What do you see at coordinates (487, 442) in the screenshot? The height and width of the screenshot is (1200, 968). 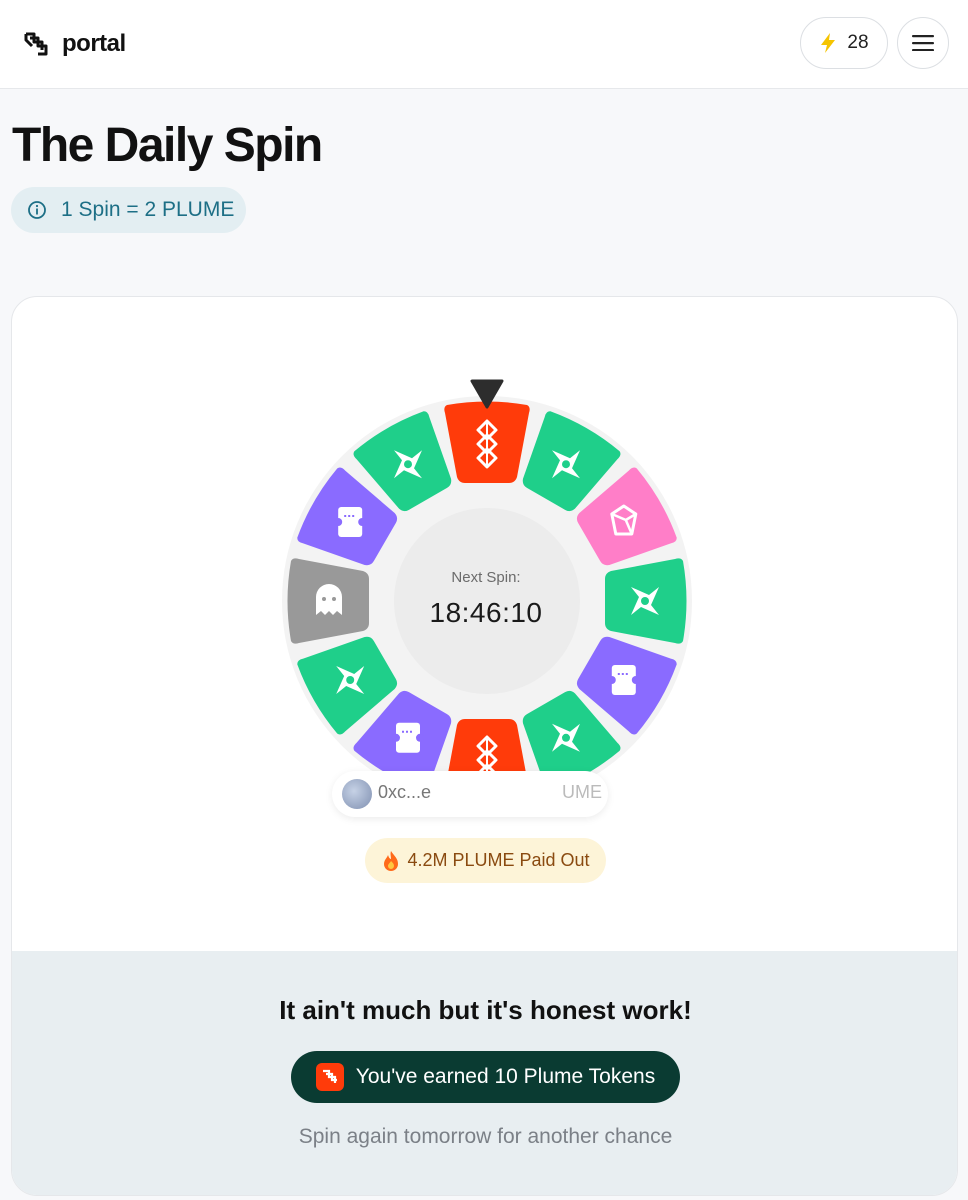 I see `wheel-segment-plume-logo` at bounding box center [487, 442].